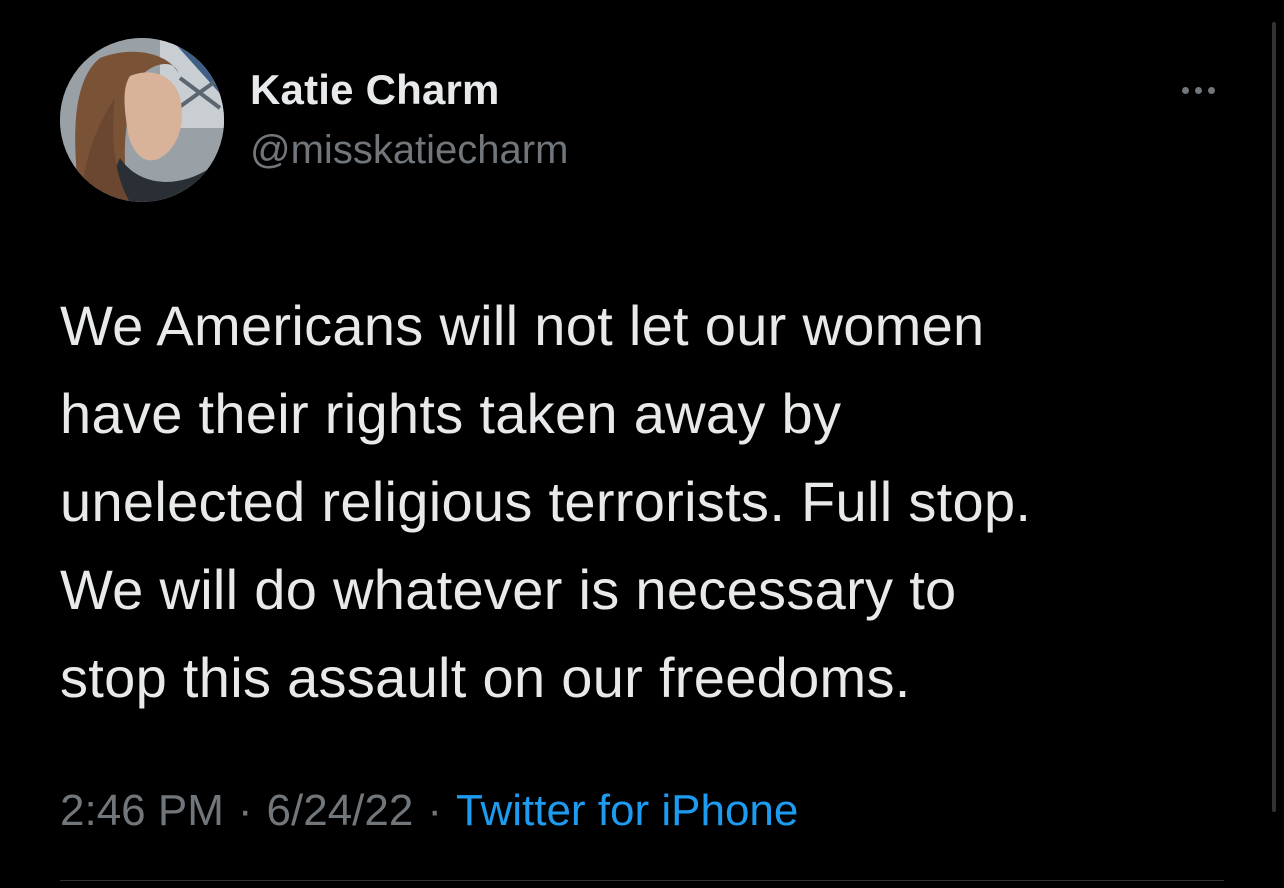 Image resolution: width=1284 pixels, height=888 pixels. I want to click on author-display-name: Katie Charm, so click(375, 90).